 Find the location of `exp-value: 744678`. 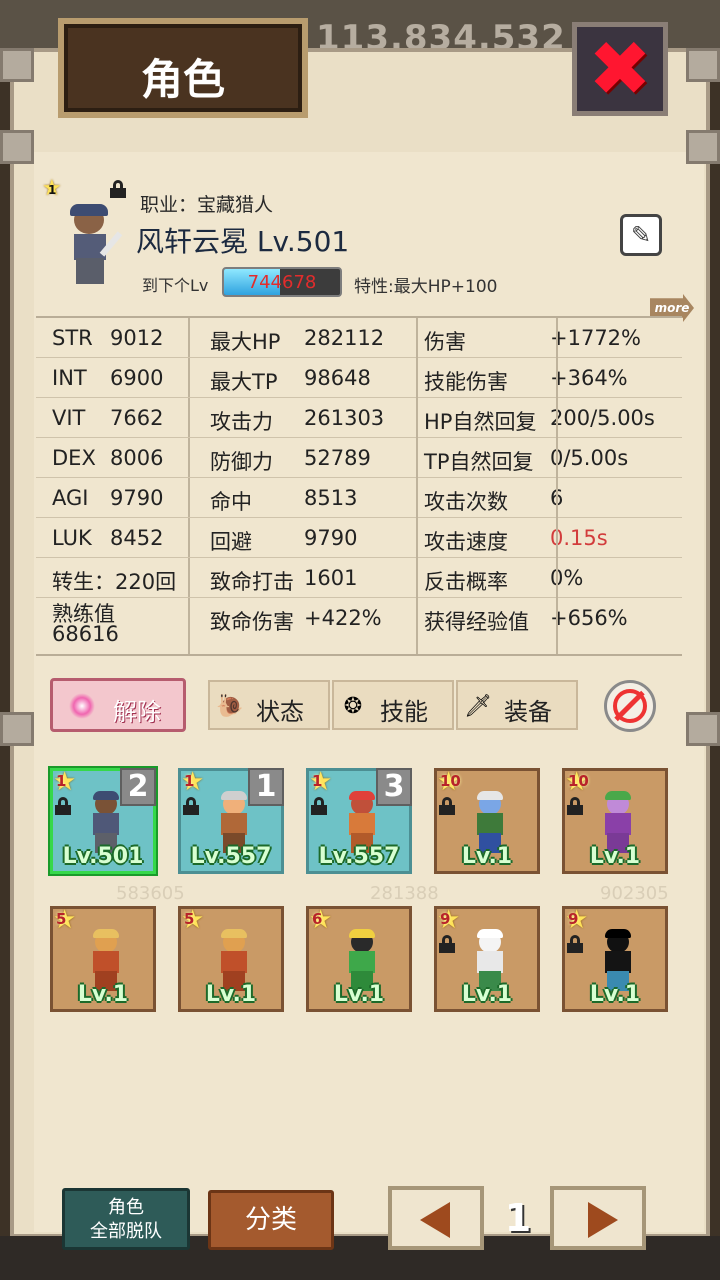

exp-value: 744678 is located at coordinates (282, 282).